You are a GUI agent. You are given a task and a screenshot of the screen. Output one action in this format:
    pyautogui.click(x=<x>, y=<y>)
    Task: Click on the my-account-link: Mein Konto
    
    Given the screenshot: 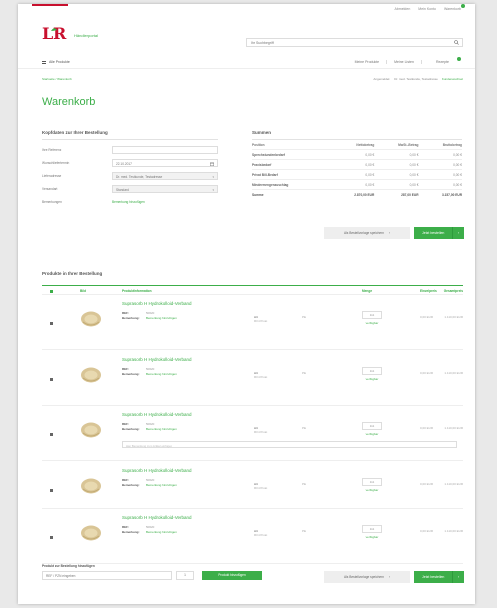 What is the action you would take?
    pyautogui.click(x=427, y=9)
    